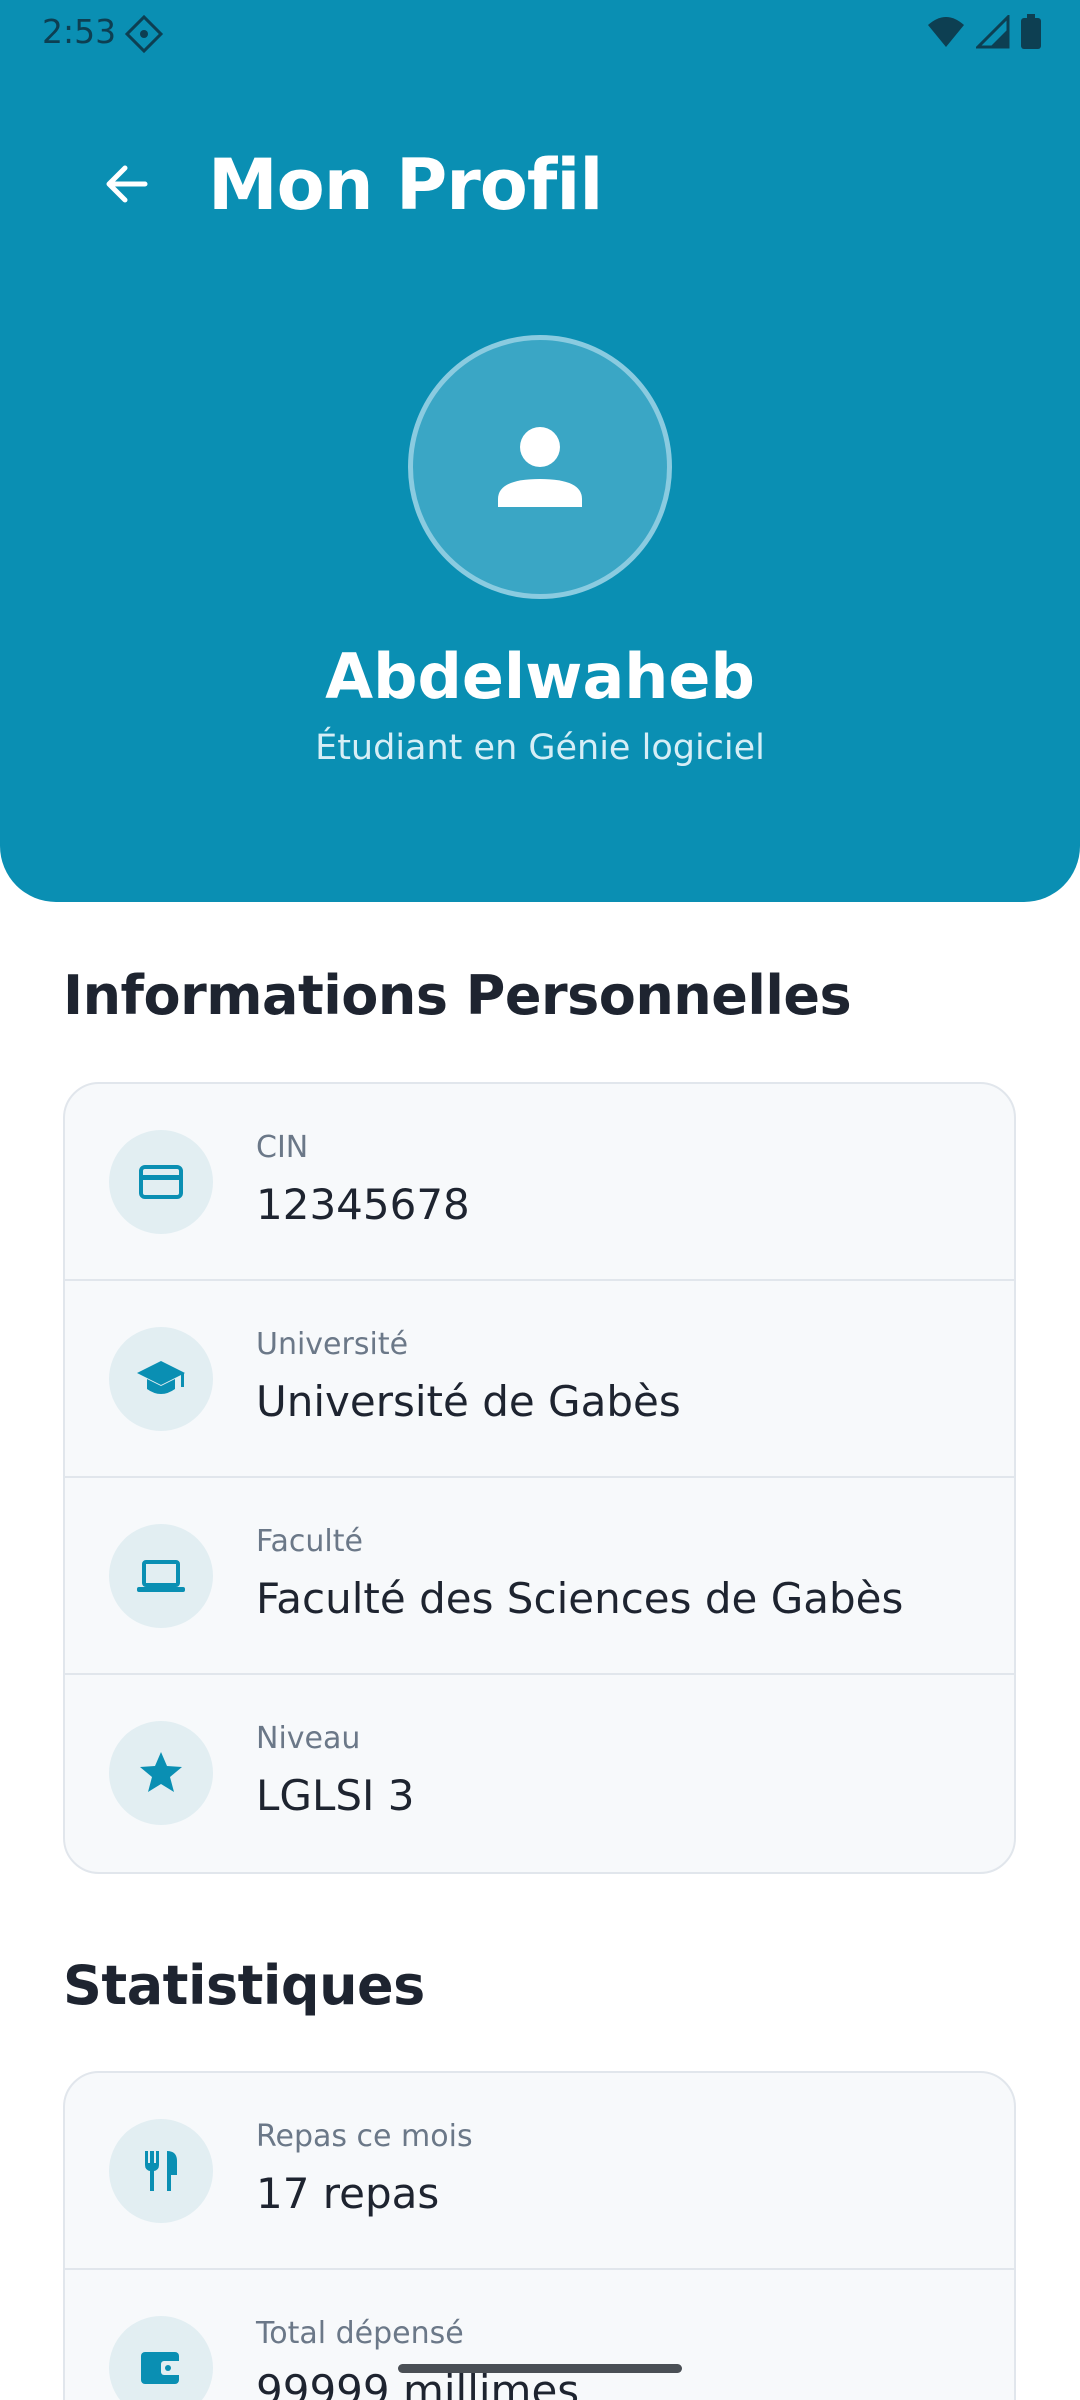 The image size is (1080, 2400). What do you see at coordinates (1031, 34) in the screenshot?
I see `battery-icon` at bounding box center [1031, 34].